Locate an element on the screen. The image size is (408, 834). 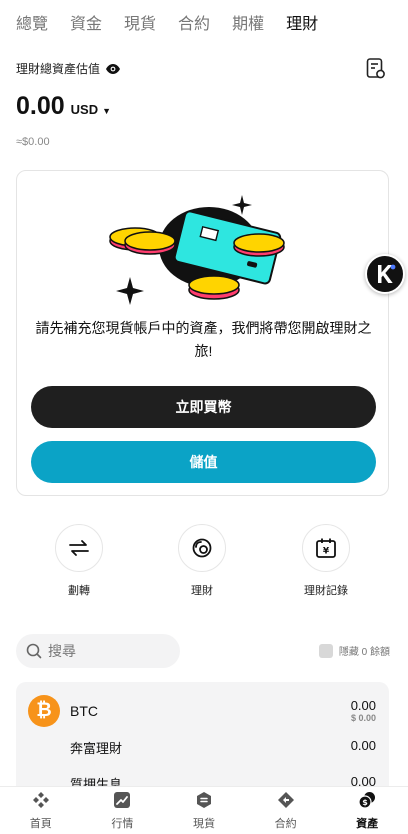
calendar-yen-icon: ¥ is located at coordinates (326, 548).